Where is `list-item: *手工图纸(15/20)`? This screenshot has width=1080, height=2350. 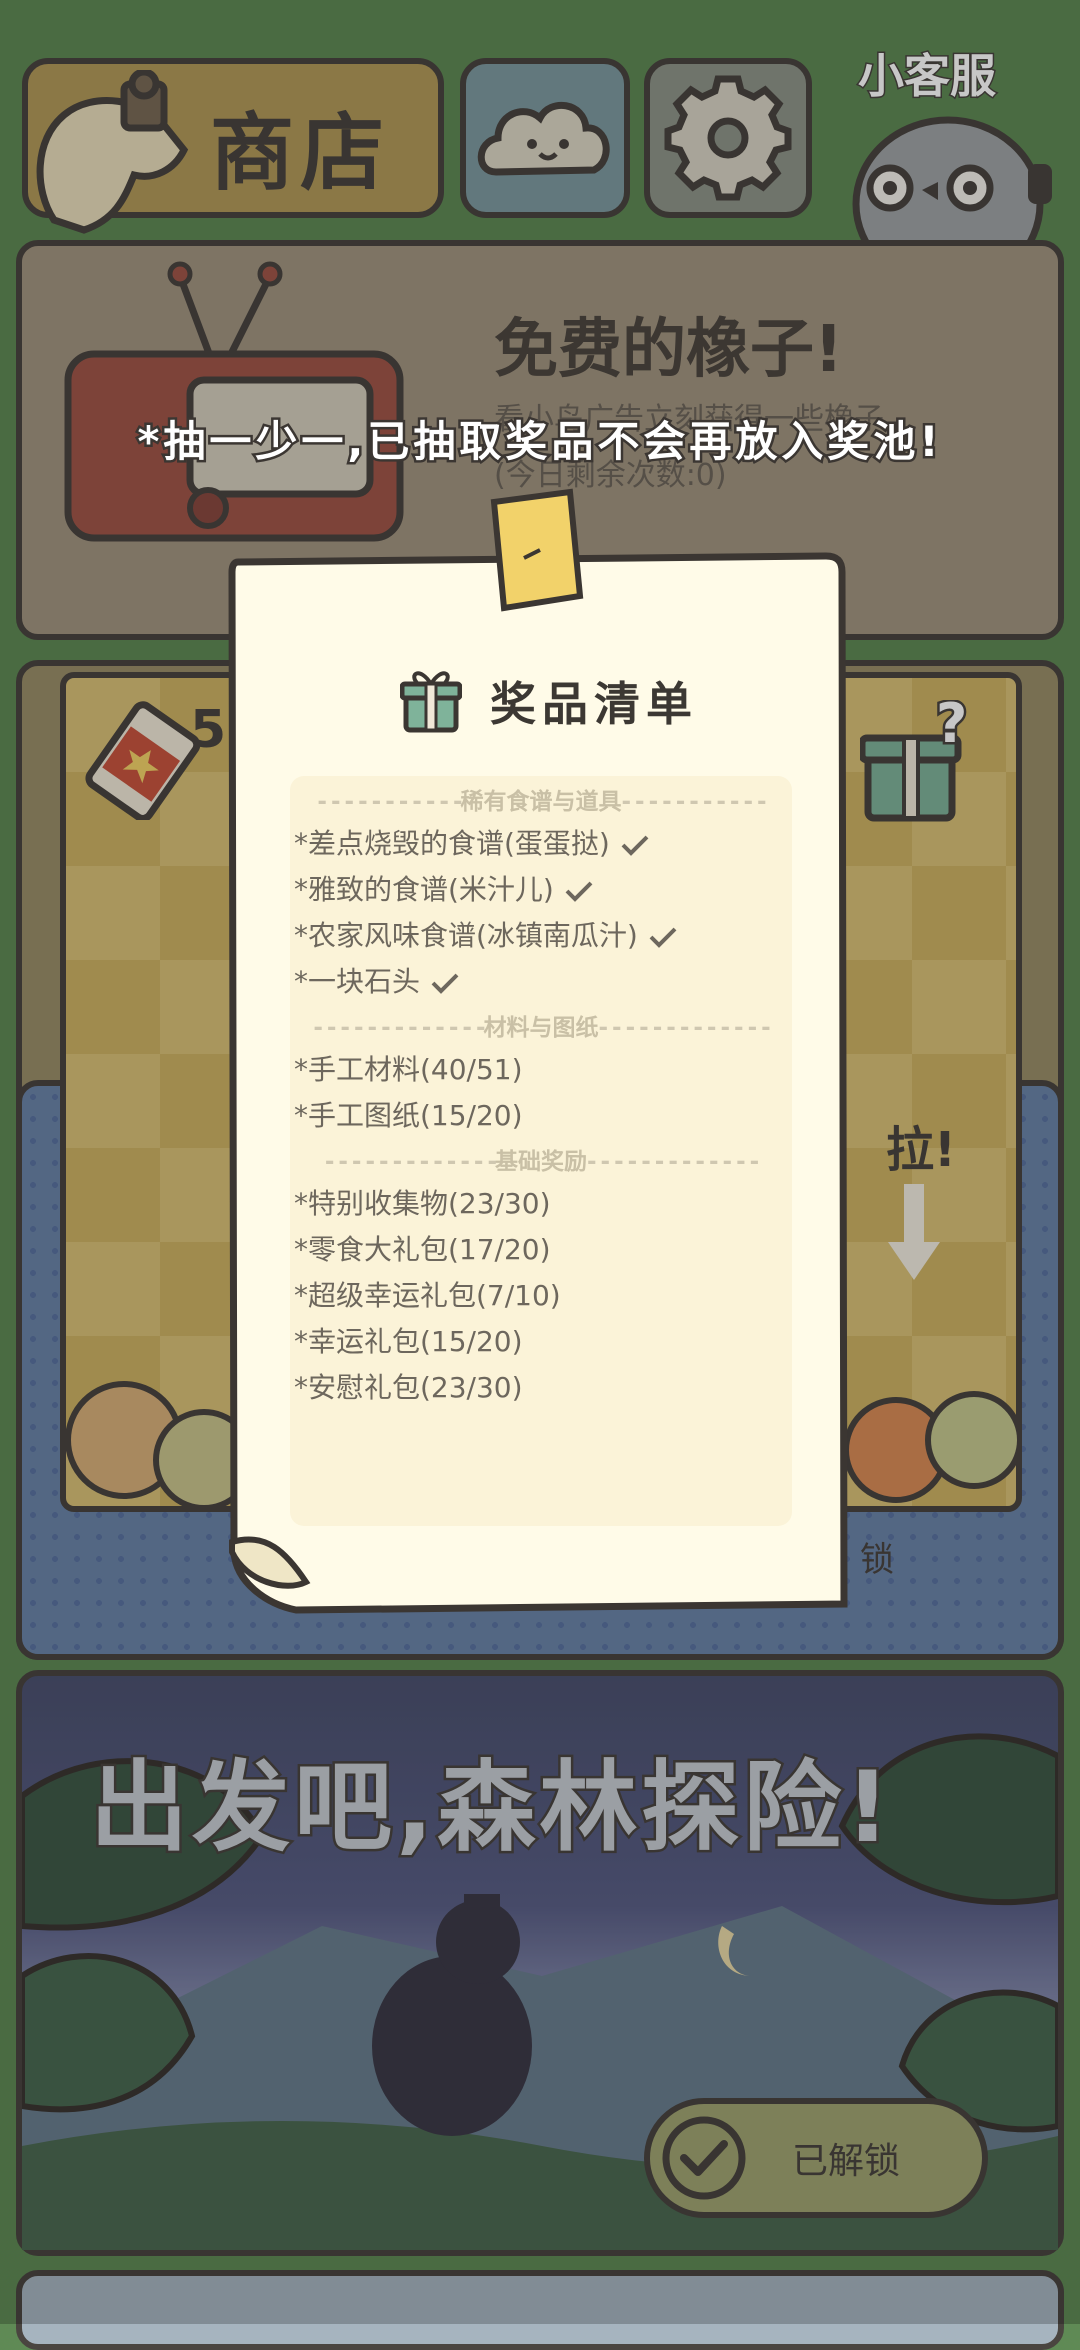
list-item: *手工图纸(15/20) is located at coordinates (408, 1115).